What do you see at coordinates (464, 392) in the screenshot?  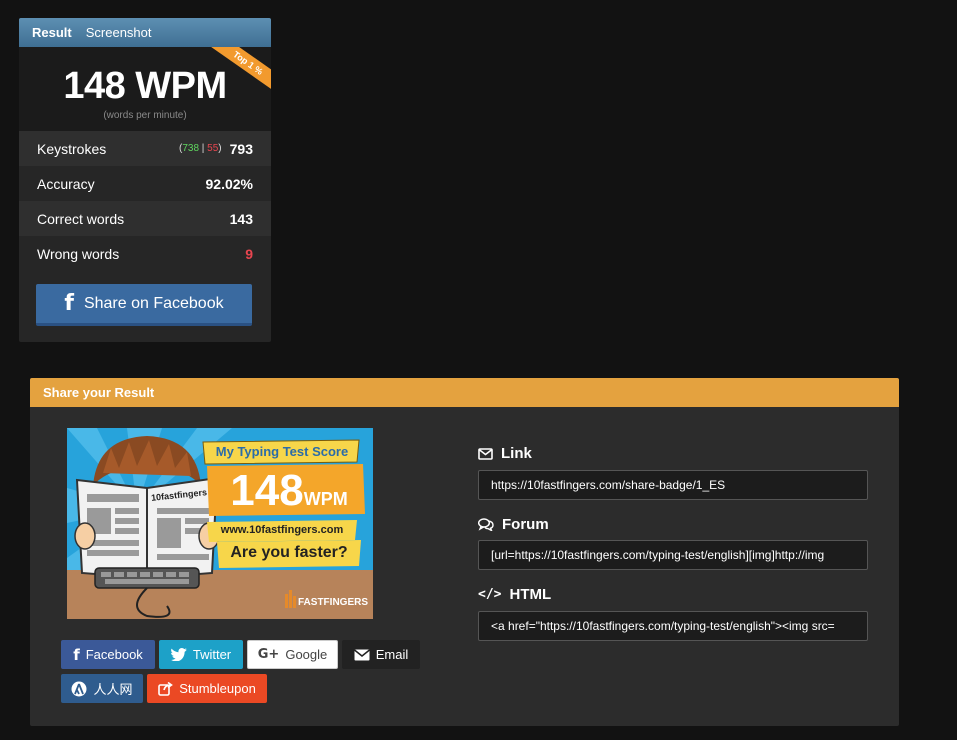 I see `share-panel-title: Share your Result` at bounding box center [464, 392].